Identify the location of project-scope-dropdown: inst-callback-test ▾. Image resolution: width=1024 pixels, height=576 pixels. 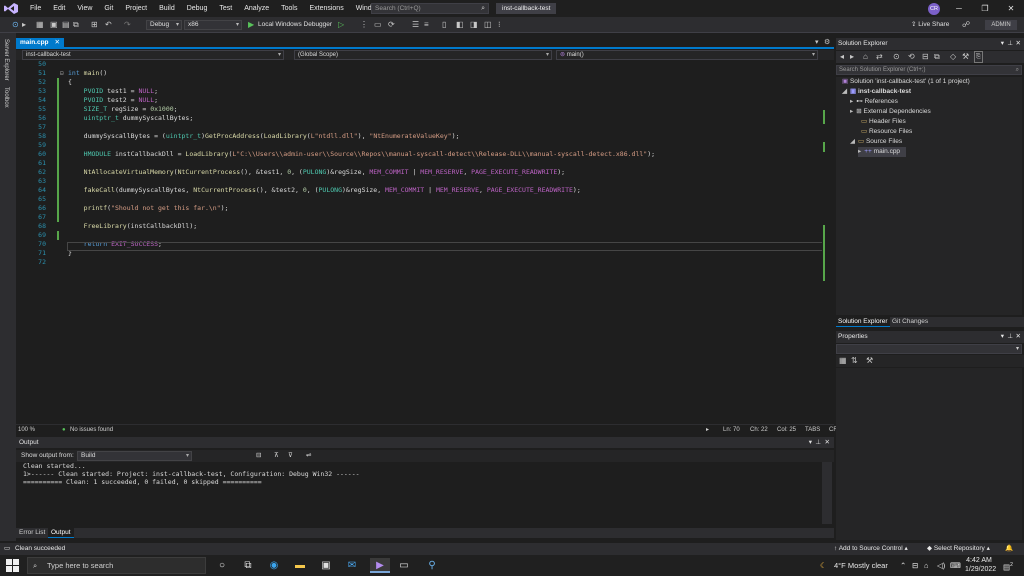
(153, 55).